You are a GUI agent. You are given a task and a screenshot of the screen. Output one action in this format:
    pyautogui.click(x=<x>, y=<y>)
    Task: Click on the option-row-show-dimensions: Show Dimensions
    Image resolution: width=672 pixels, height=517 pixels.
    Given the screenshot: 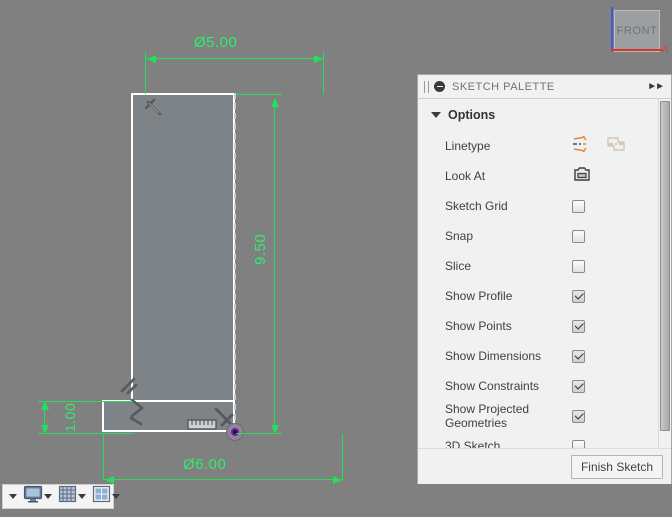 What is the action you would take?
    pyautogui.click(x=538, y=356)
    